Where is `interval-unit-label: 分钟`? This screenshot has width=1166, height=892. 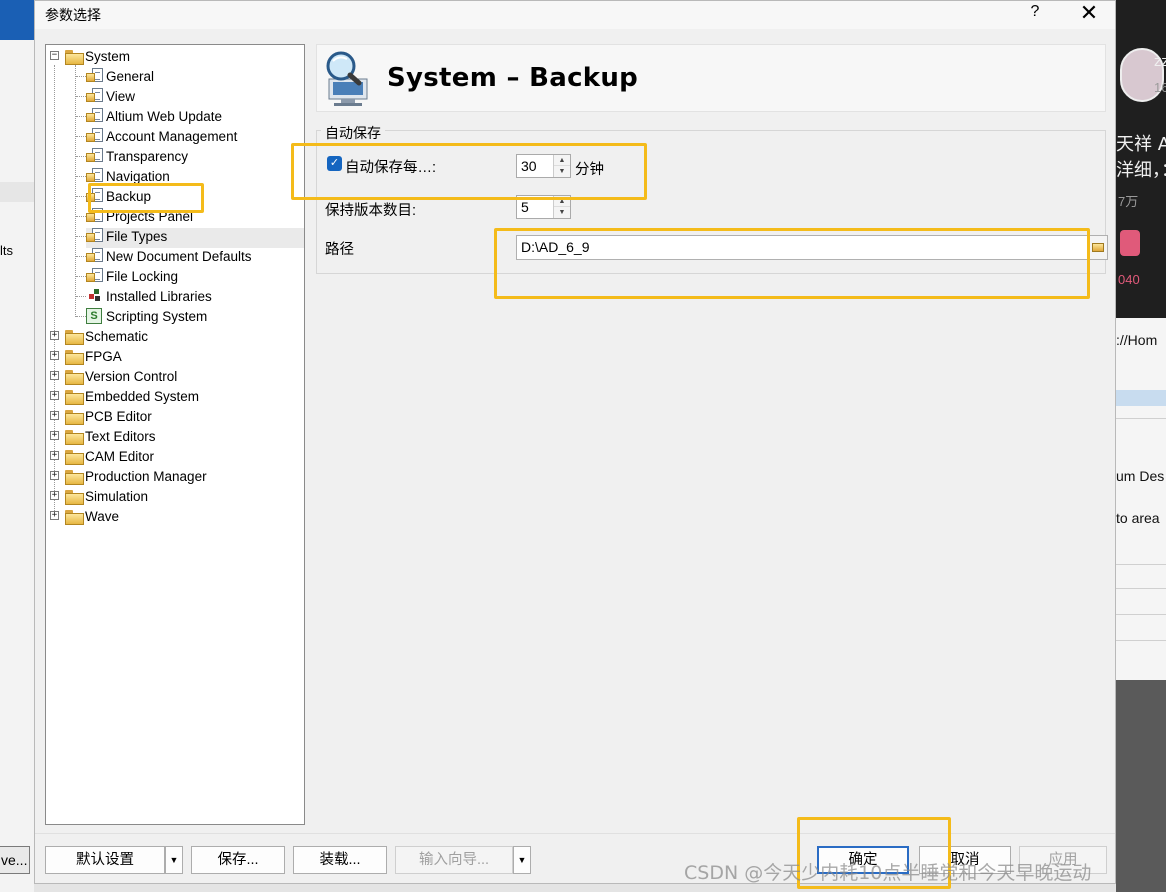
interval-unit-label: 分钟 is located at coordinates (589, 170).